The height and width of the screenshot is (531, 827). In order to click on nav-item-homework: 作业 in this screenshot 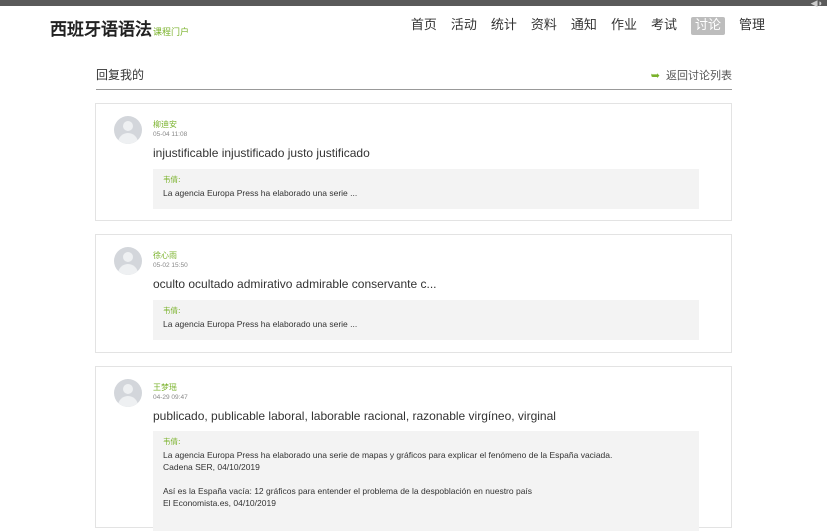, I will do `click(624, 26)`.